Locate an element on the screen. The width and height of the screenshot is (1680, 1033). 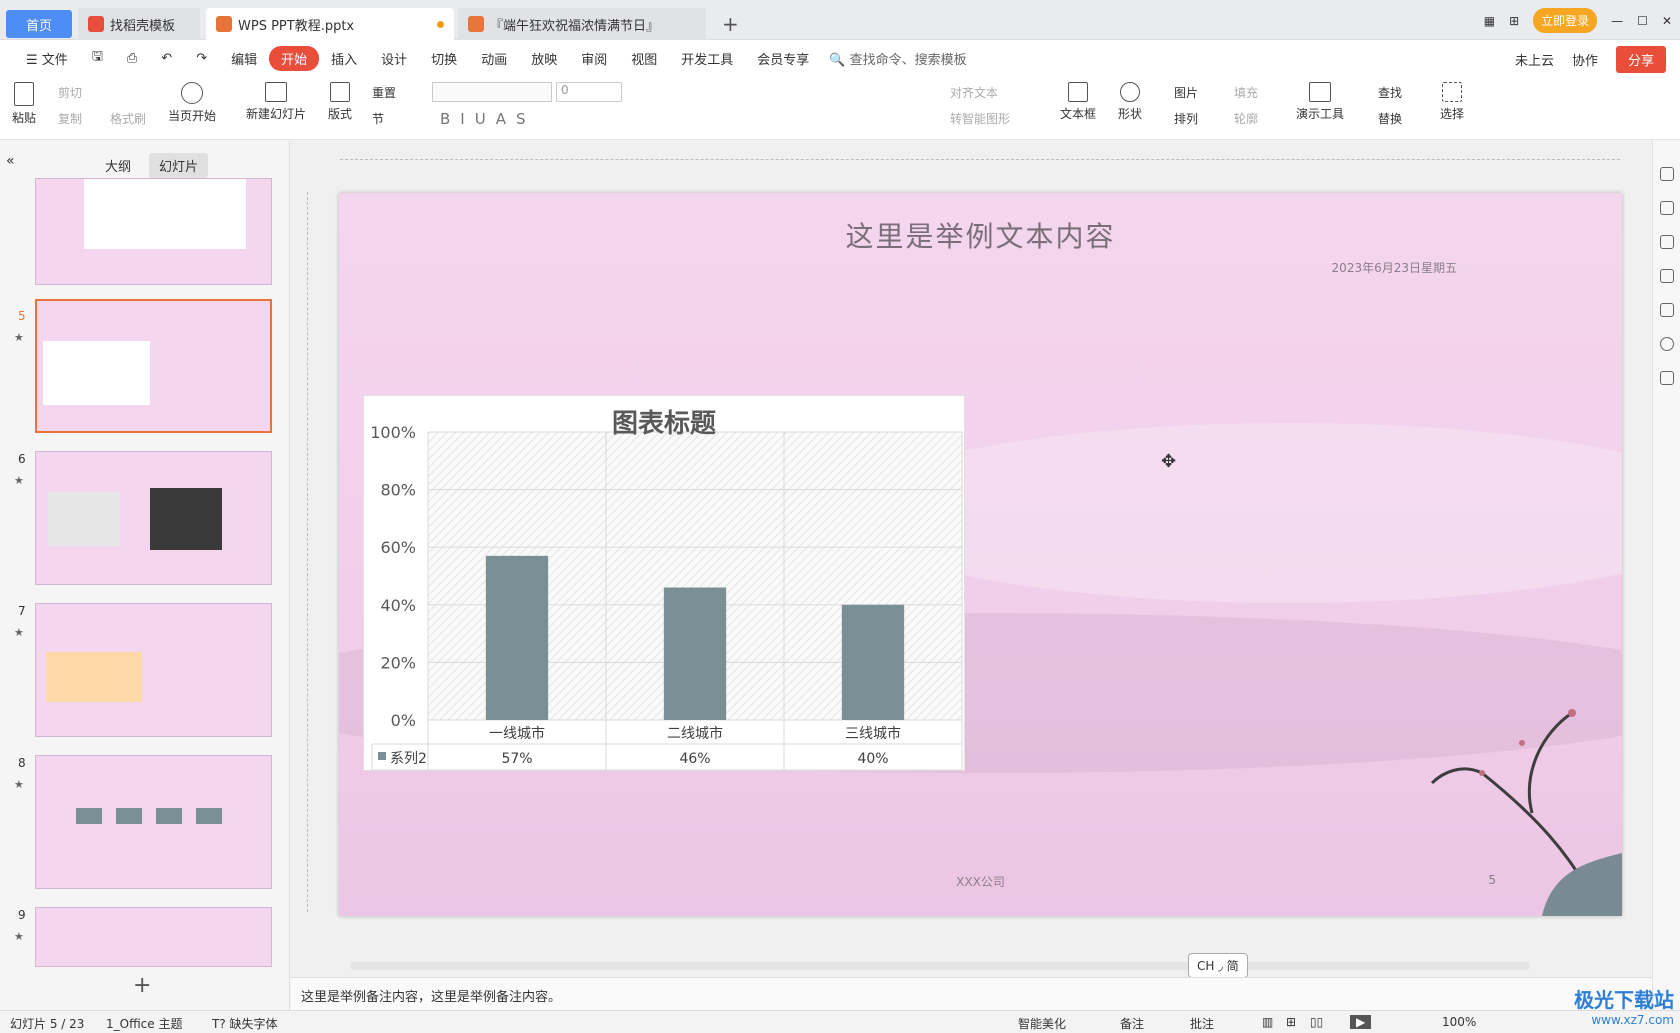
share-button: 分享 is located at coordinates (1640, 59).